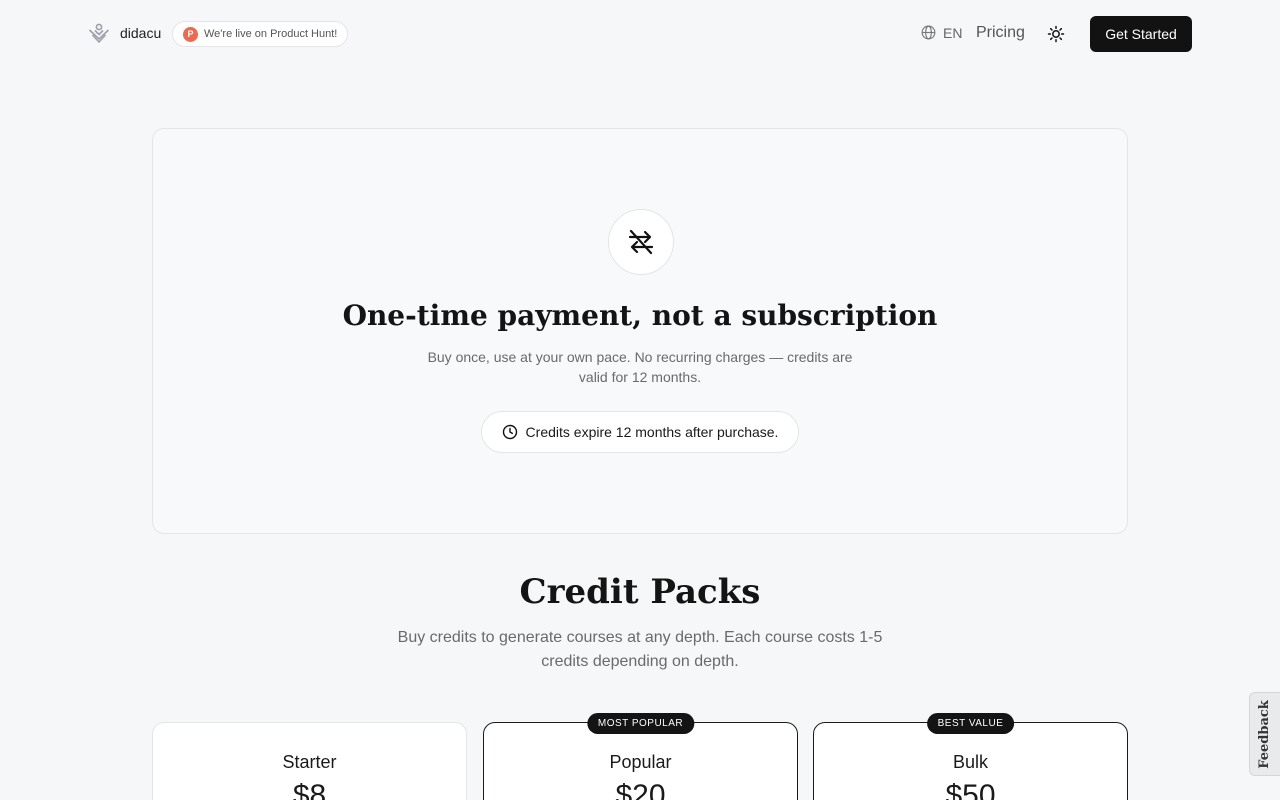 The image size is (1280, 800). What do you see at coordinates (141, 33) in the screenshot?
I see `brand-name: didacu` at bounding box center [141, 33].